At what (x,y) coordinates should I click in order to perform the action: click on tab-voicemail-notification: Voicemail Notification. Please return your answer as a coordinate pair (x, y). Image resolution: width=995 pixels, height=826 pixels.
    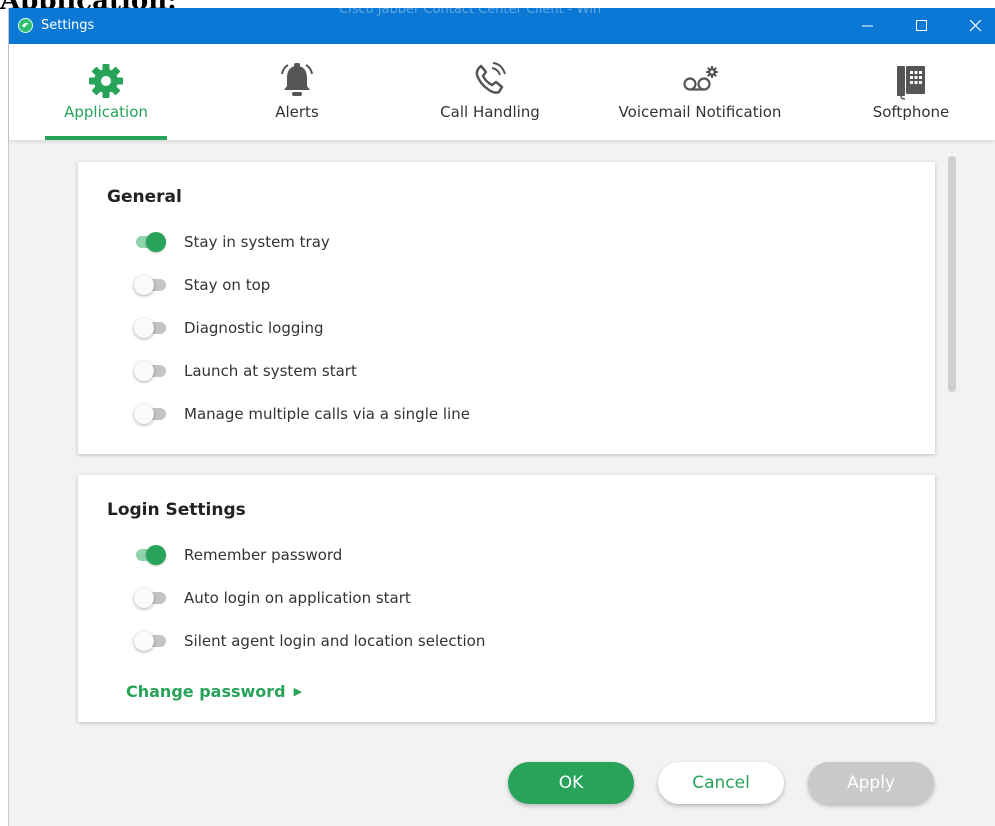
    Looking at the image, I should click on (700, 92).